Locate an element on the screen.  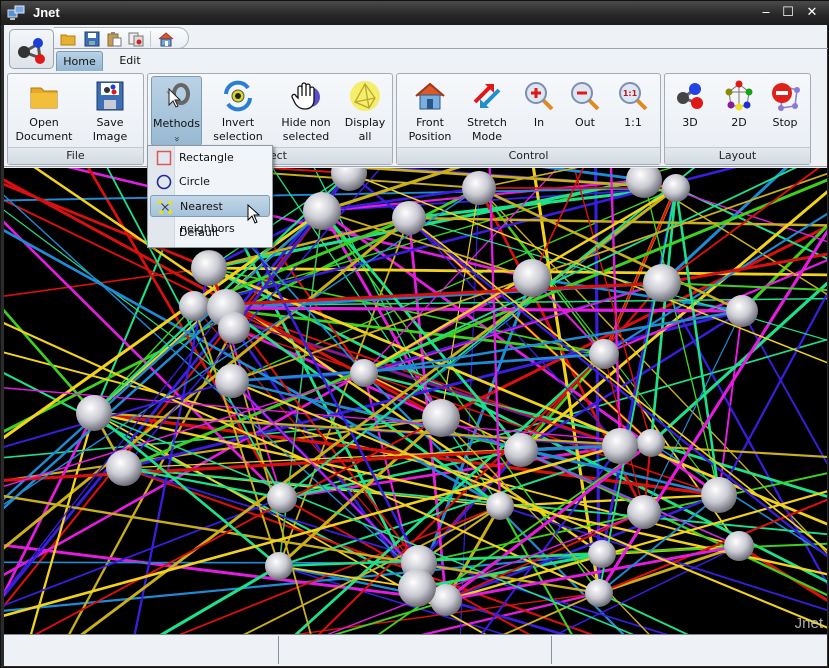
methods-label: Methods is located at coordinates (176, 123).